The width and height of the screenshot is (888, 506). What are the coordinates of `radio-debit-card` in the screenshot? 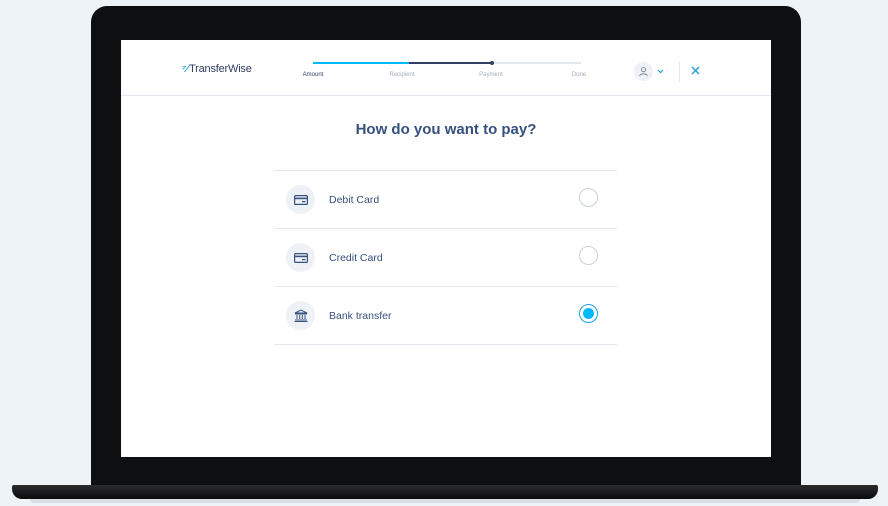 It's located at (588, 197).